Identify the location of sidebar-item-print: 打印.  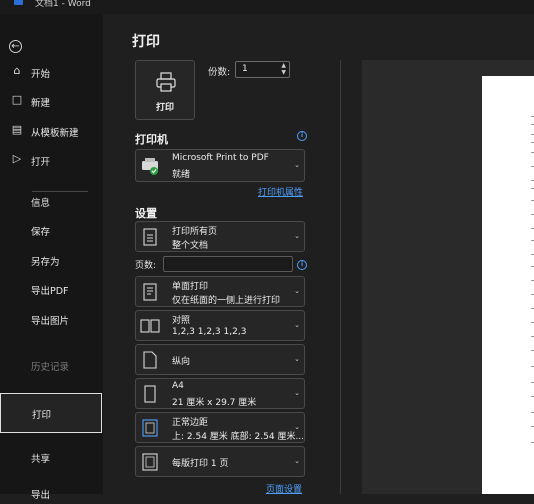
(51, 413).